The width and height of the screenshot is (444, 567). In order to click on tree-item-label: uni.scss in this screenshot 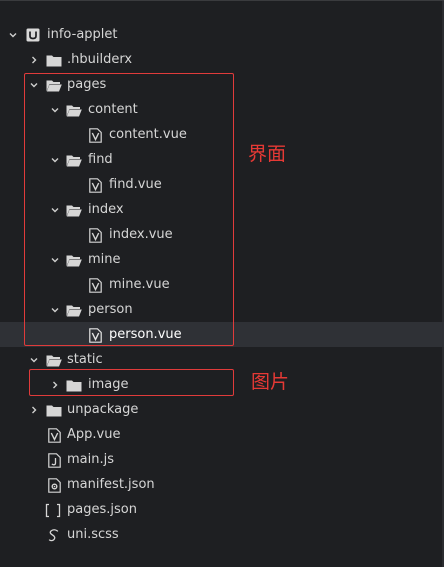, I will do `click(93, 534)`.